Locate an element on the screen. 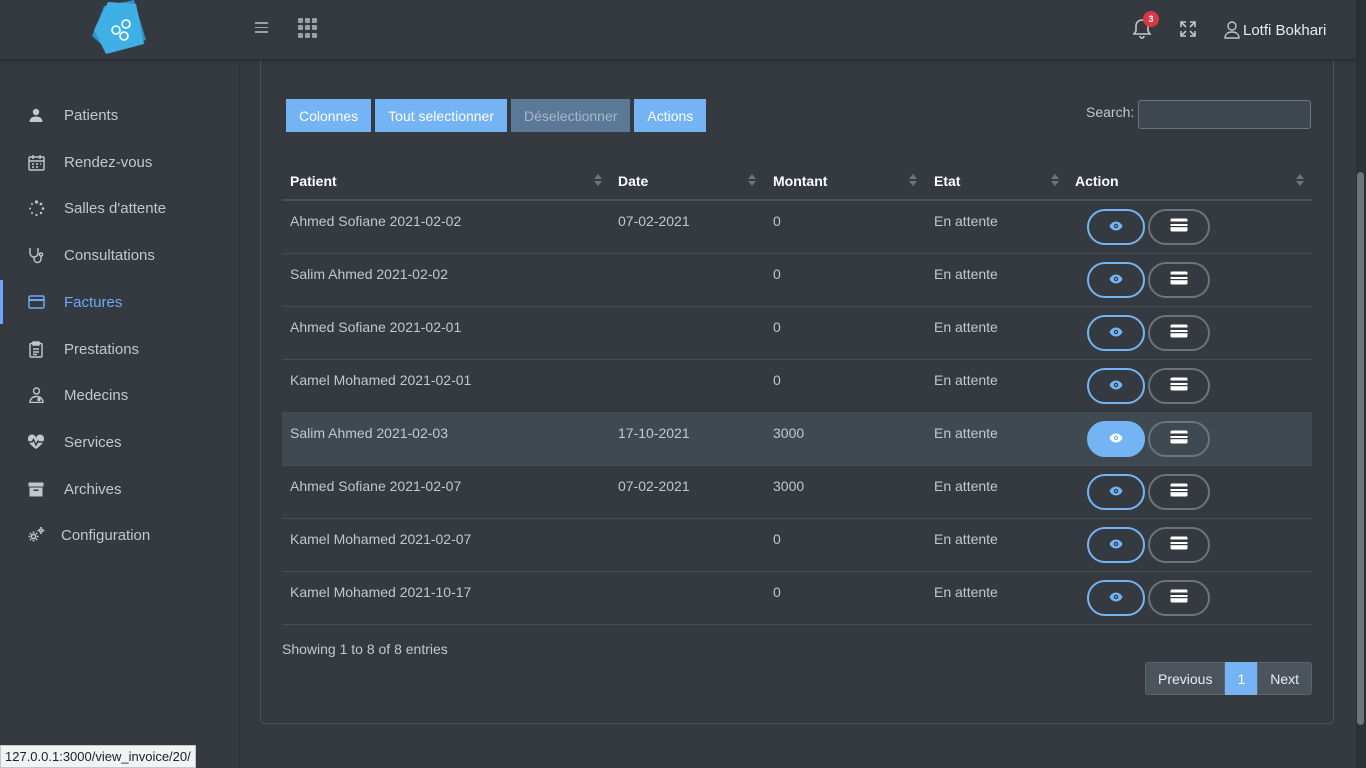 This screenshot has width=1366, height=768. sidebar-item-rendez-vous: Rendez-vous is located at coordinates (119, 162).